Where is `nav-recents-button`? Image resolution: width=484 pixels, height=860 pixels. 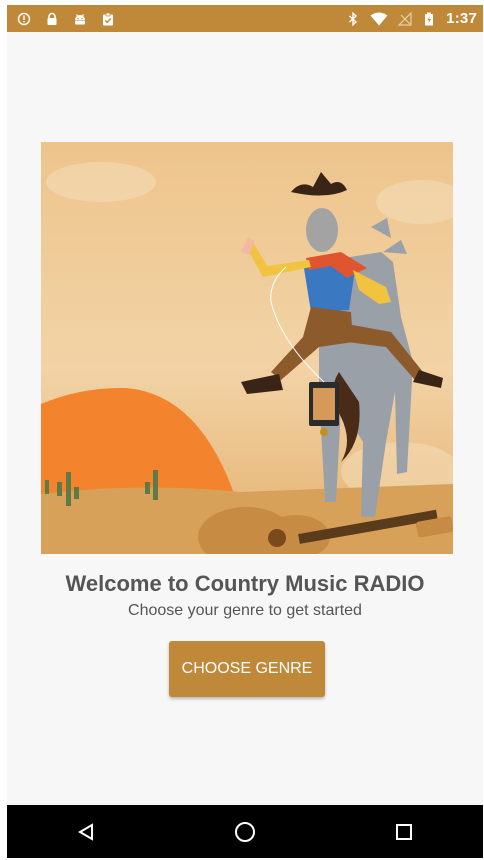
nav-recents-button is located at coordinates (404, 831).